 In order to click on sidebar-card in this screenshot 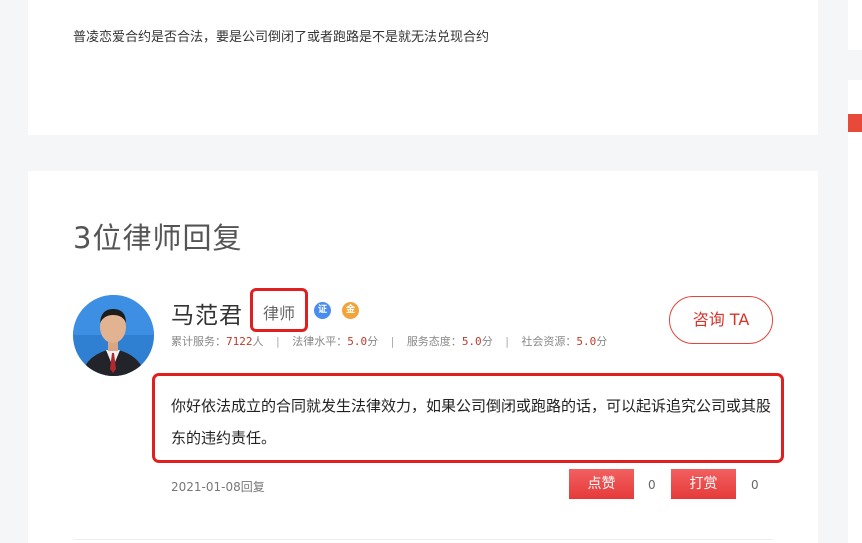, I will do `click(855, 311)`.